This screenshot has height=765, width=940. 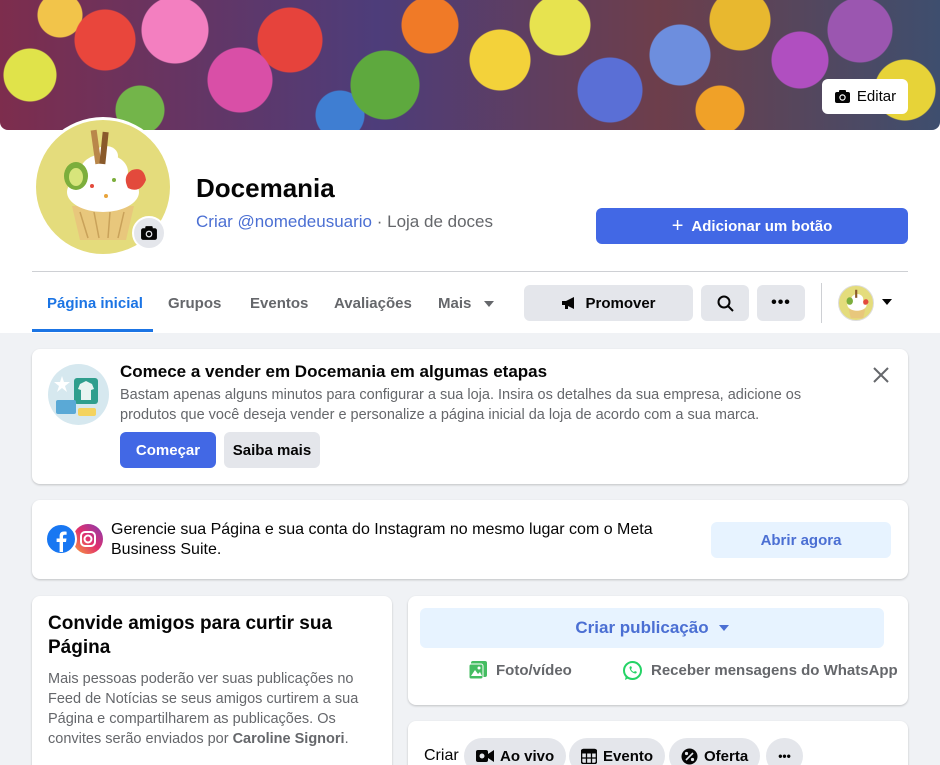 I want to click on page-subtitle: Criar @nomedeusuario · Loja de doces, so click(x=344, y=222).